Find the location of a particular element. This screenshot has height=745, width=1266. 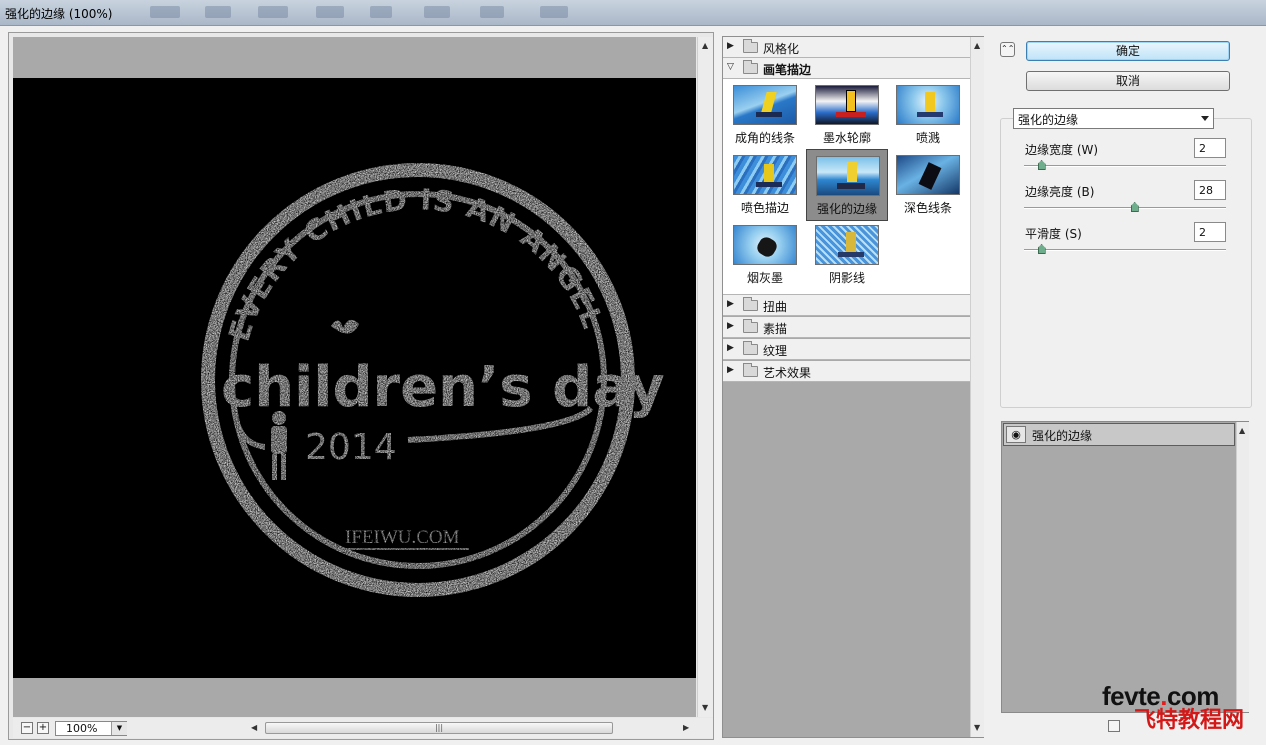

window-title: 强化的边缘 (100%) is located at coordinates (59, 14).